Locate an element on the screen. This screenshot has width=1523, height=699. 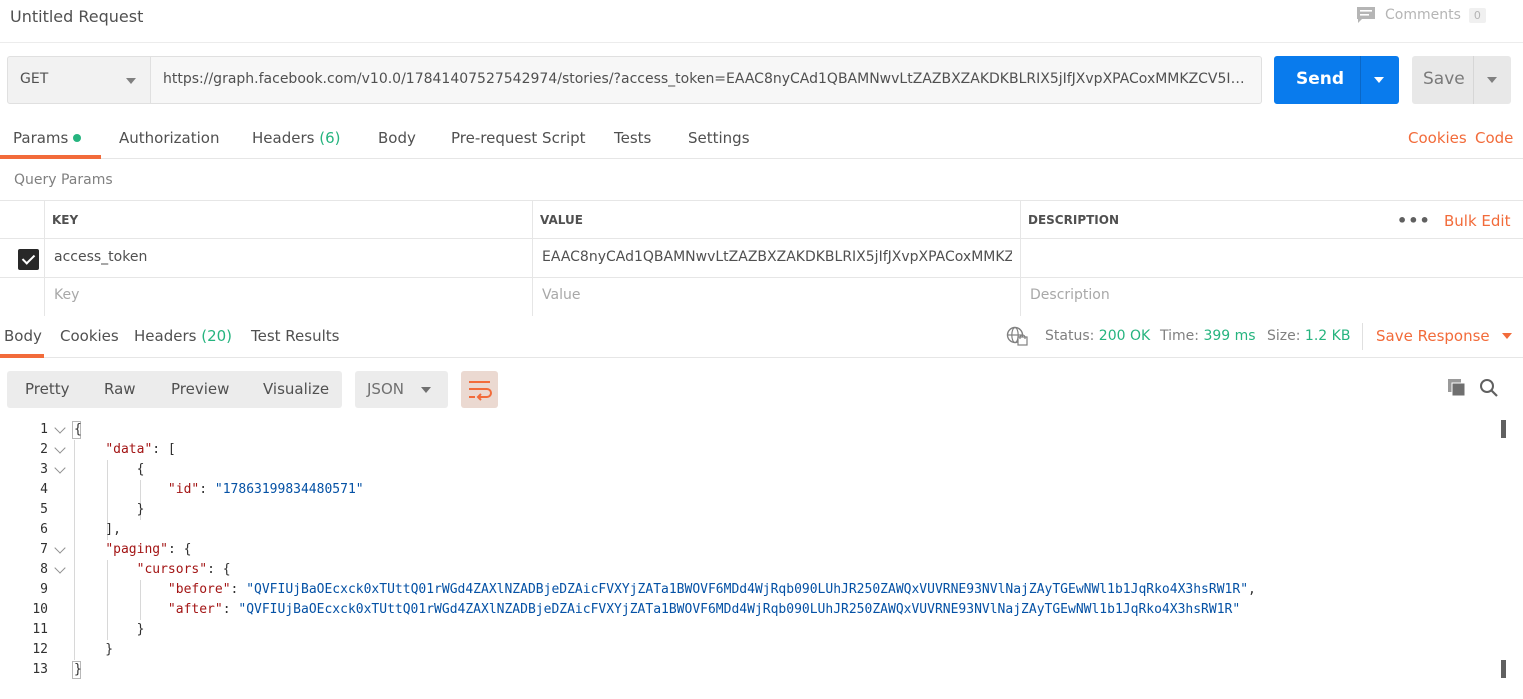
response-headers-count: (20) is located at coordinates (217, 336).